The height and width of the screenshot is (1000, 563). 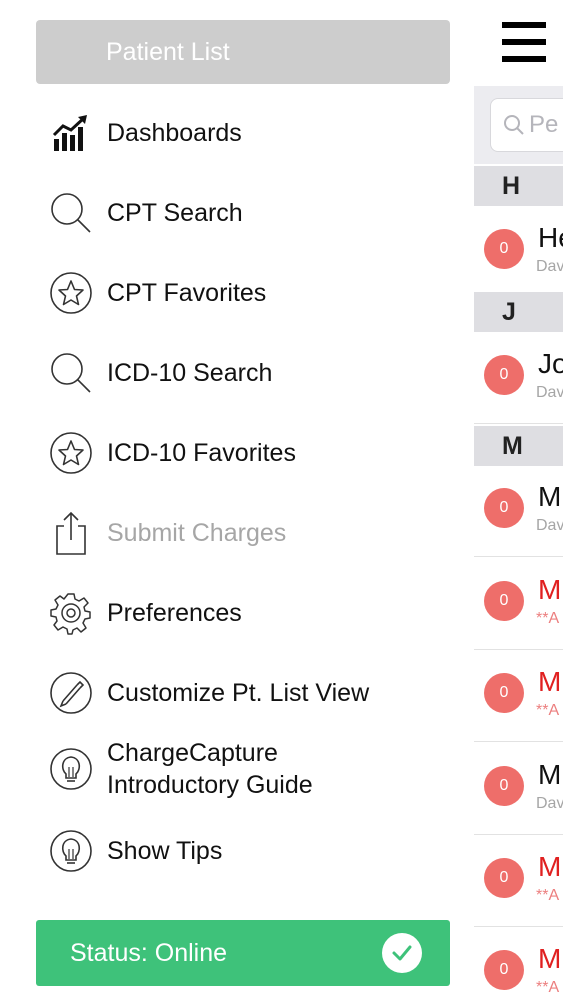 I want to click on patient-row: 0 He Dav, so click(x=518, y=252).